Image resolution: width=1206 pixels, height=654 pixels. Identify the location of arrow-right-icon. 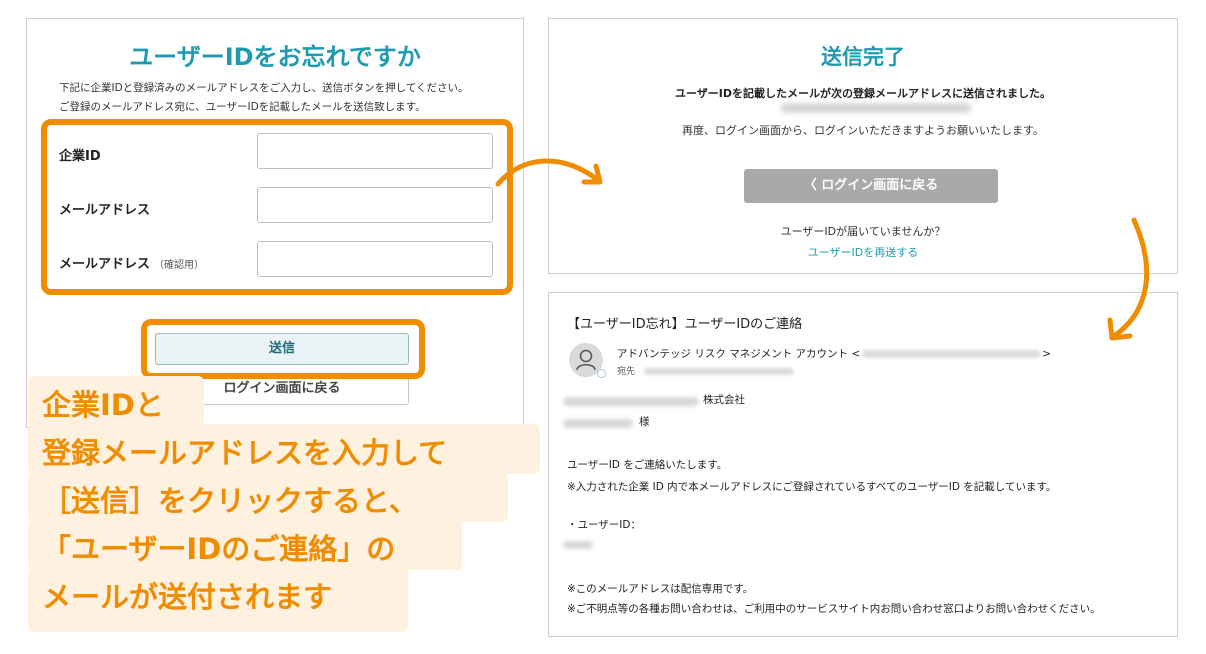
(549, 172).